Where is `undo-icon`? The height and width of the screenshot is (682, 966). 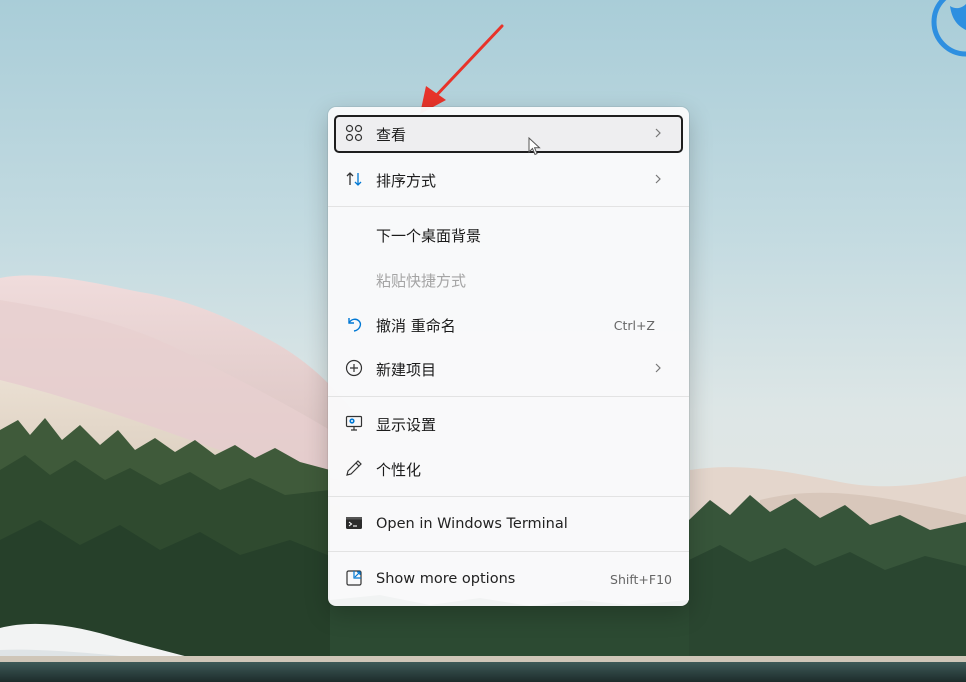
undo-icon is located at coordinates (354, 324).